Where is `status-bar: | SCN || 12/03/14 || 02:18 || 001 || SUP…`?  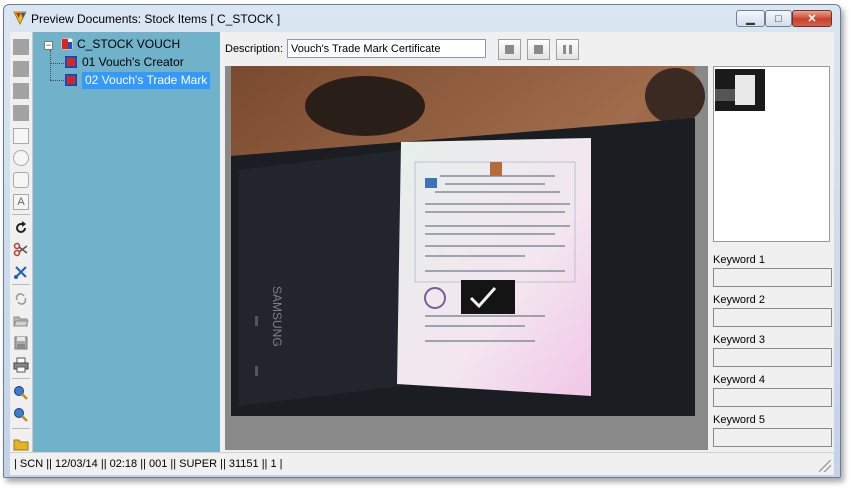 status-bar: | SCN || 12/03/14 || 02:18 || 001 || SUP… is located at coordinates (422, 463).